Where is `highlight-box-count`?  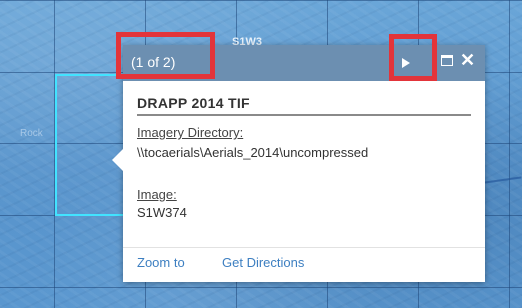 highlight-box-count is located at coordinates (165, 55).